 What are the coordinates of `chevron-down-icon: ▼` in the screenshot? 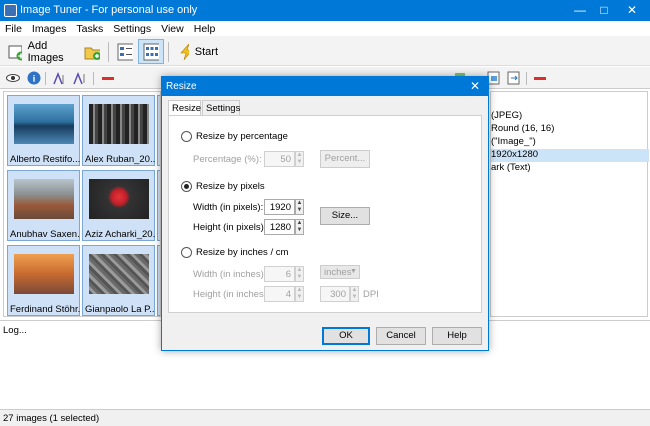 It's located at (353, 271).